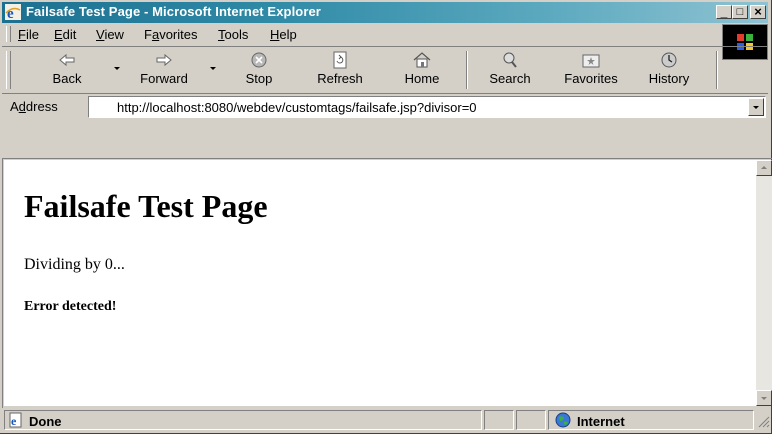 This screenshot has width=772, height=434. What do you see at coordinates (340, 70) in the screenshot?
I see `refresh-button: Refresh` at bounding box center [340, 70].